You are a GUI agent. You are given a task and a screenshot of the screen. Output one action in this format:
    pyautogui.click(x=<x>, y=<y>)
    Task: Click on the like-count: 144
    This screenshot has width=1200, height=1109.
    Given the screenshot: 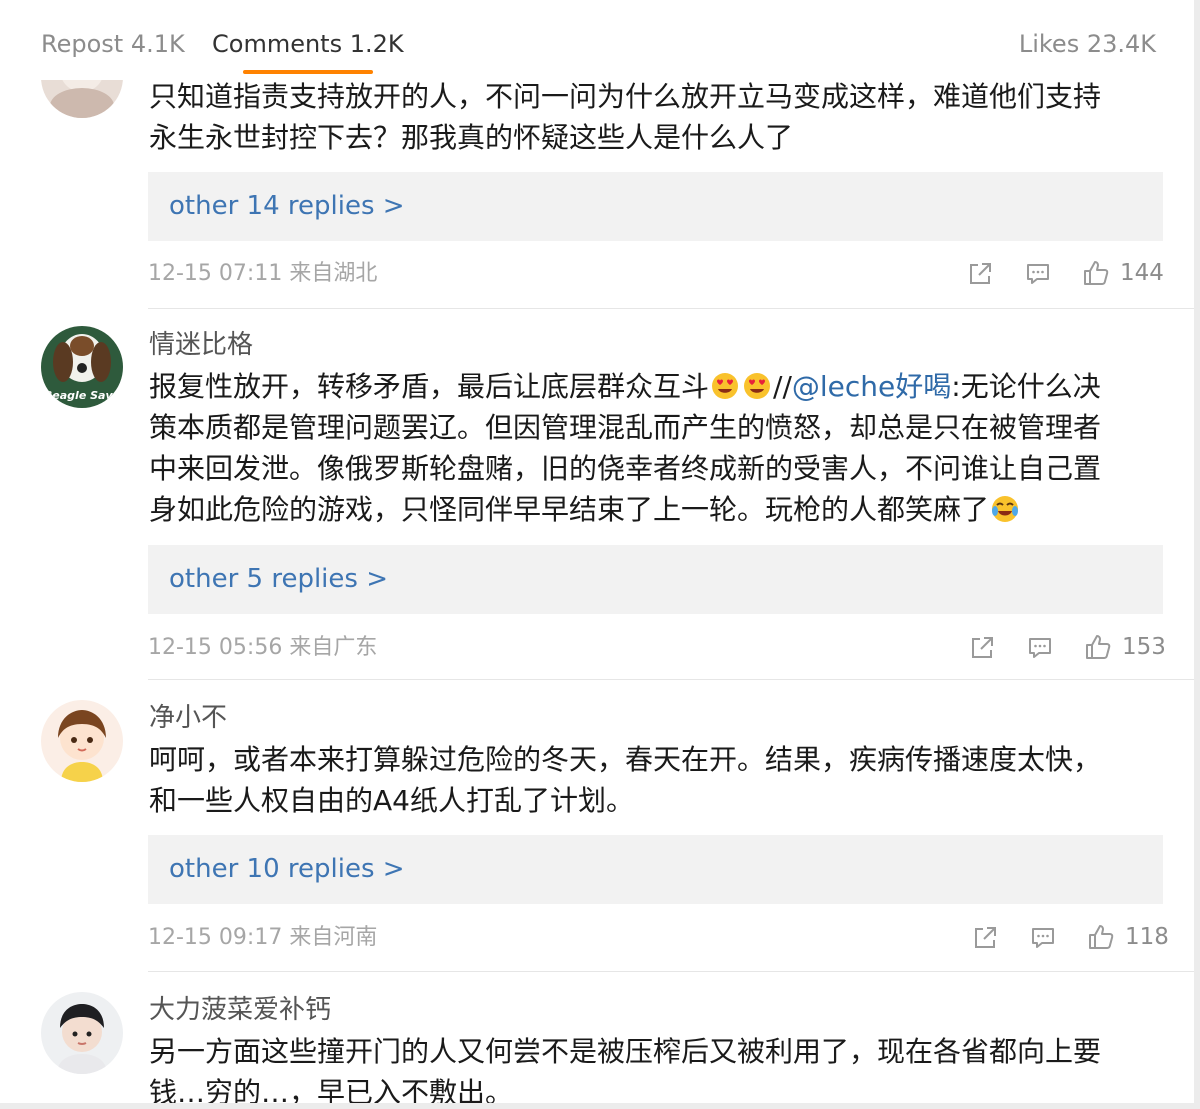 What is the action you would take?
    pyautogui.click(x=1142, y=273)
    